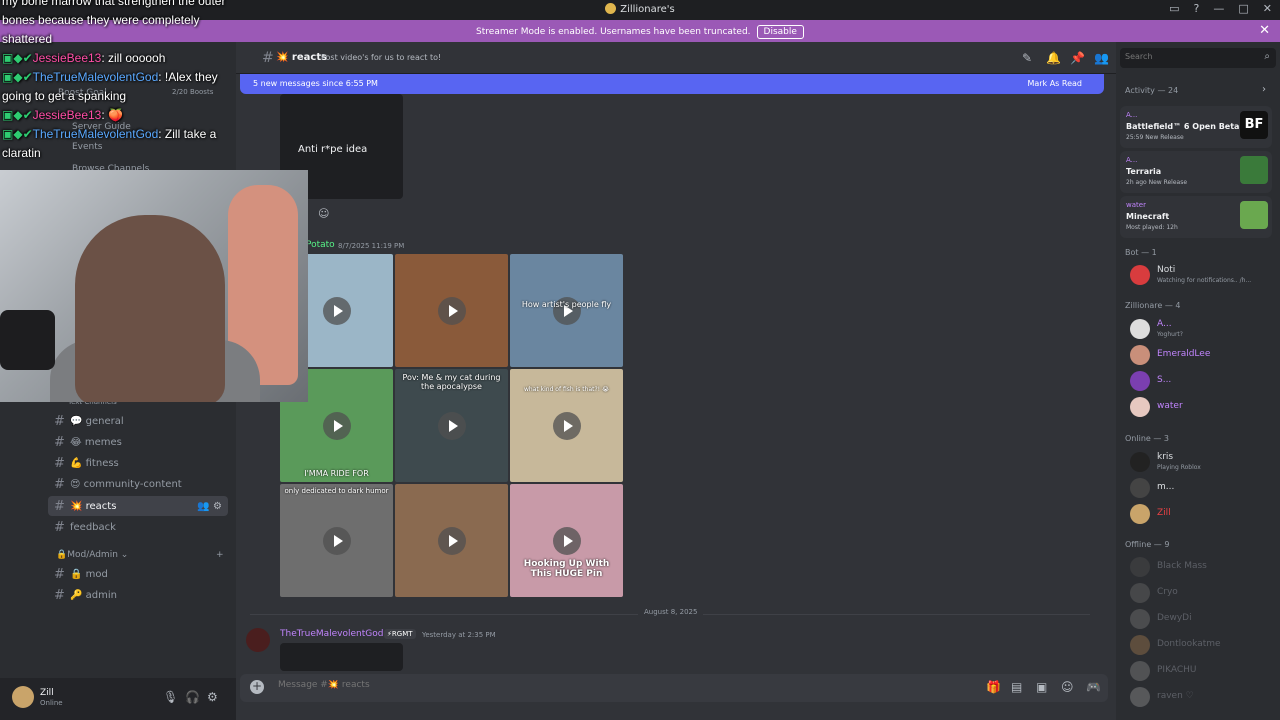 This screenshot has width=1280, height=720. What do you see at coordinates (62, 115) in the screenshot?
I see `chat-line: ▣◆✔JessieBee13: 🍑` at bounding box center [62, 115].